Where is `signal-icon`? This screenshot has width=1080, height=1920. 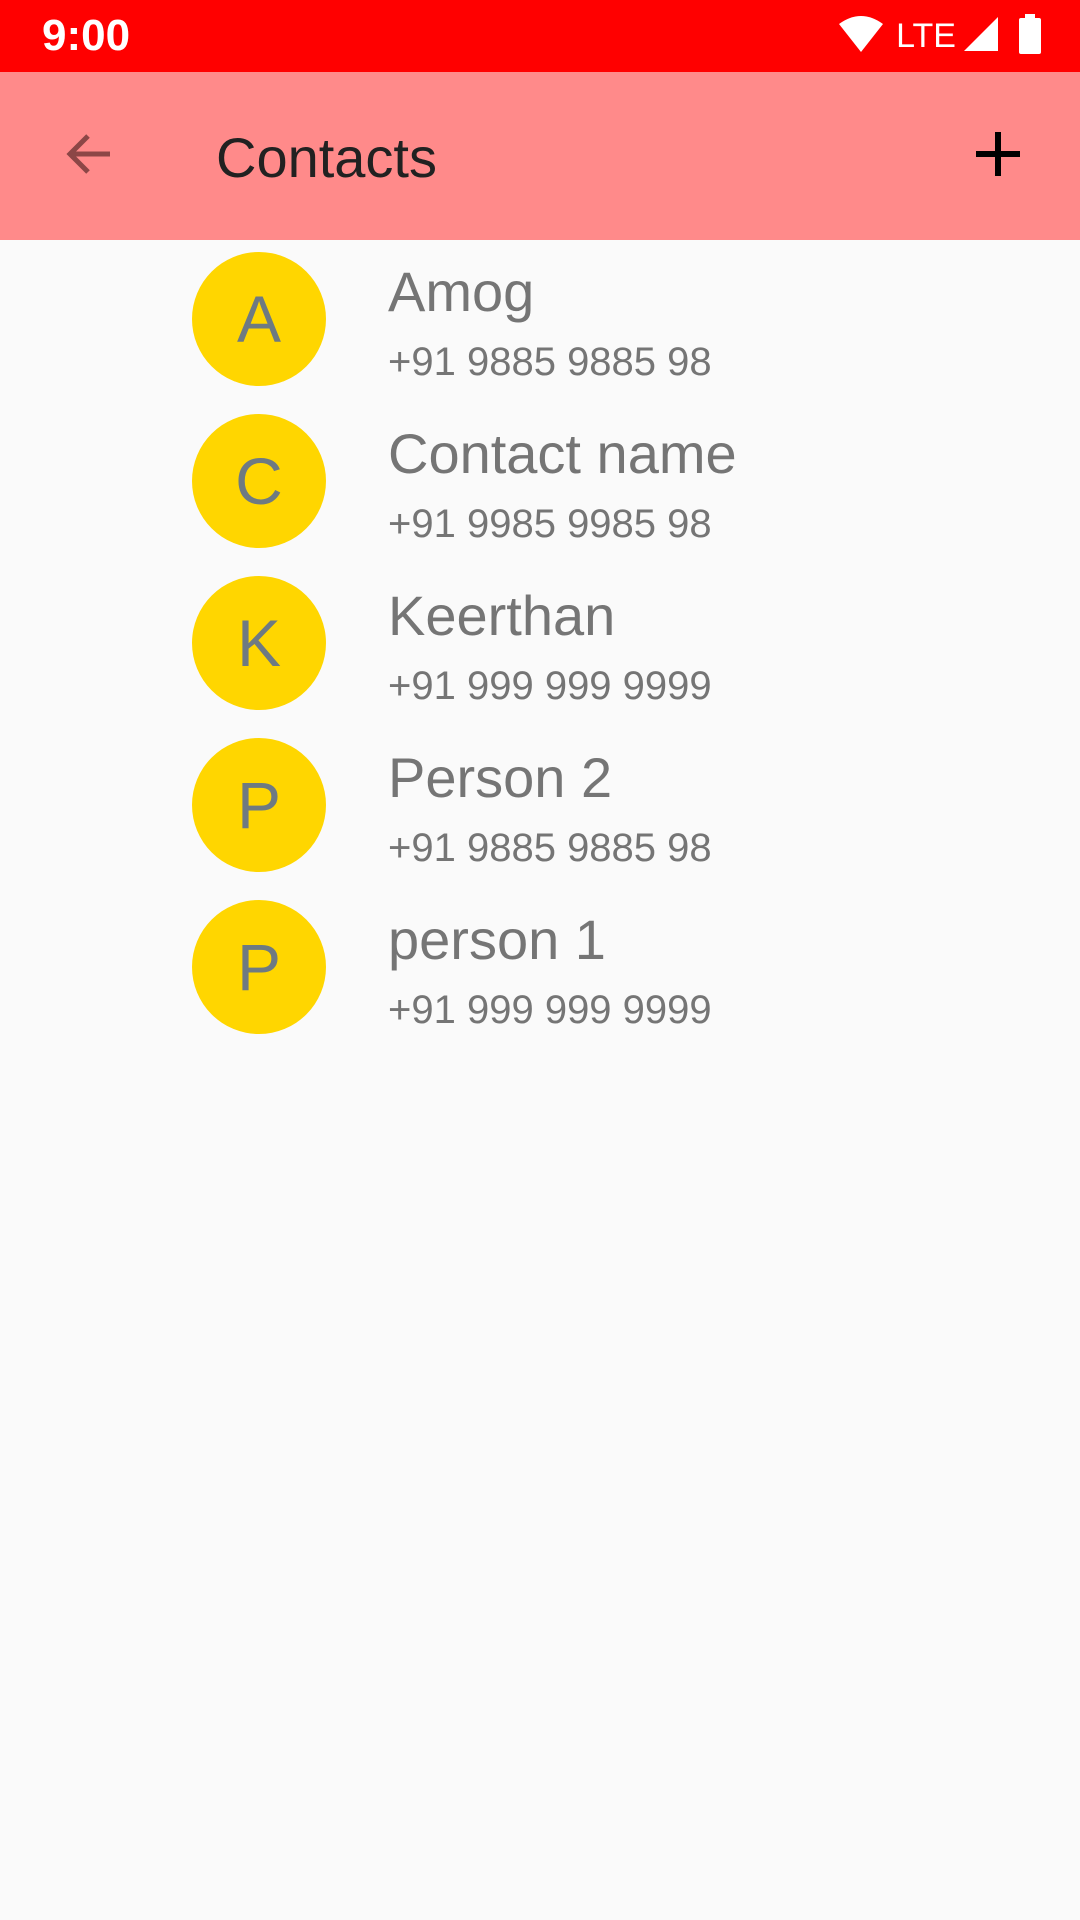
signal-icon is located at coordinates (981, 36).